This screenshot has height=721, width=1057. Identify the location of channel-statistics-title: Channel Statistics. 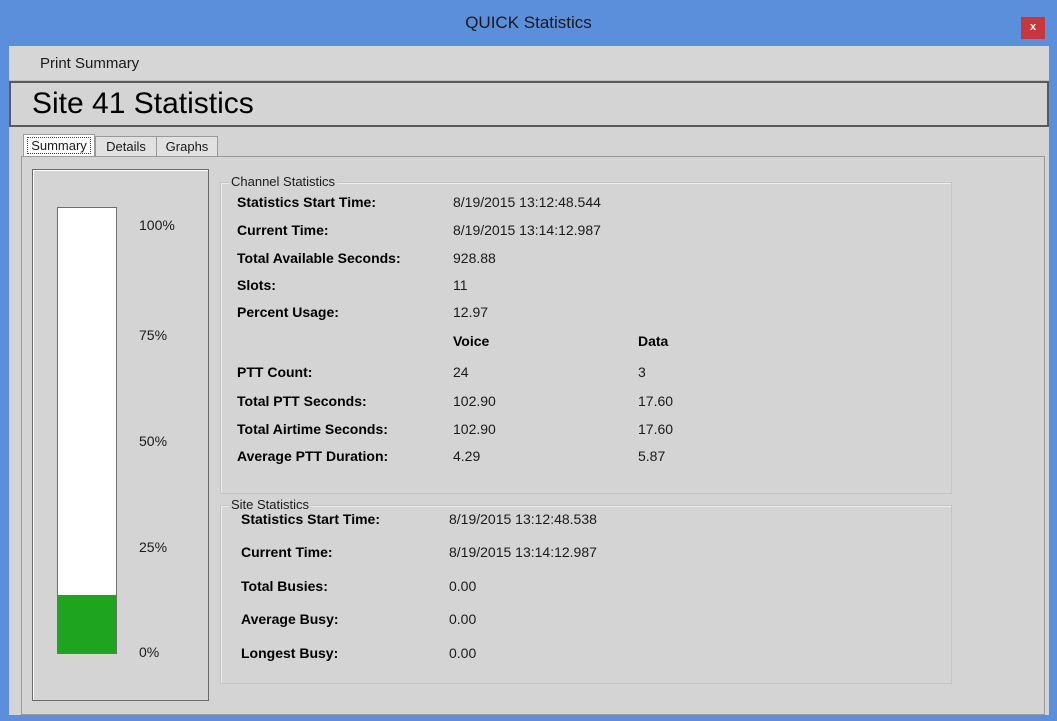
(283, 181).